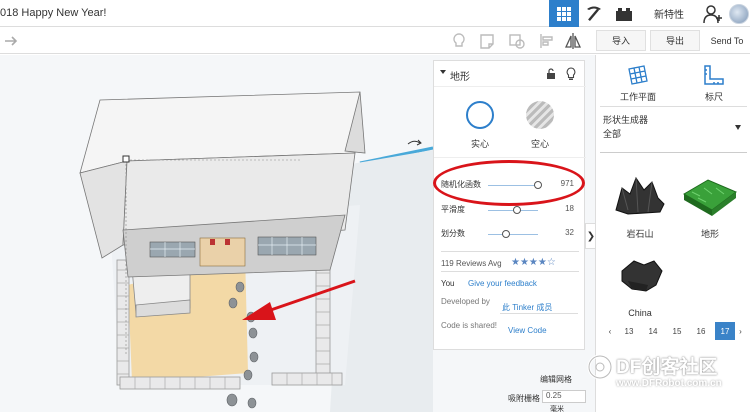  I want to click on shape-terrain: 地形, so click(710, 205).